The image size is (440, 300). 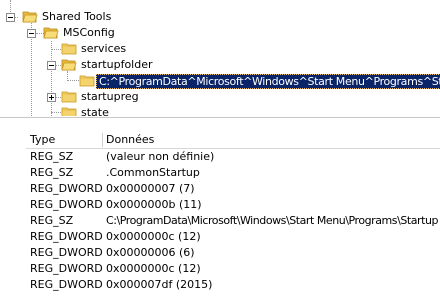 I want to click on list-header: Type Données, so click(x=233, y=140).